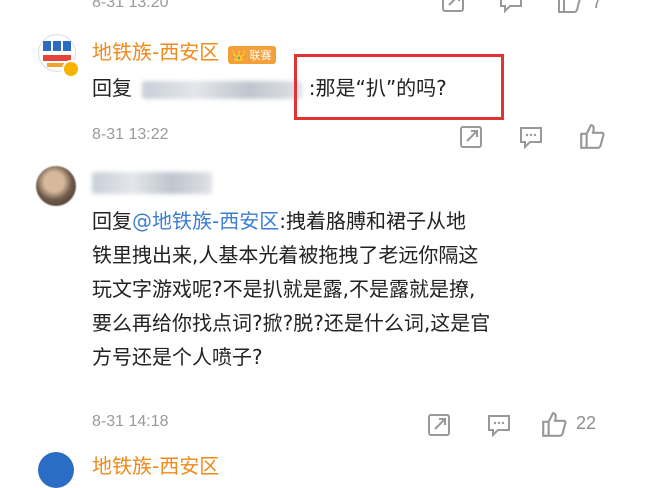 The height and width of the screenshot is (488, 650). What do you see at coordinates (130, 5) in the screenshot?
I see `comment-time: 8-31 13:20` at bounding box center [130, 5].